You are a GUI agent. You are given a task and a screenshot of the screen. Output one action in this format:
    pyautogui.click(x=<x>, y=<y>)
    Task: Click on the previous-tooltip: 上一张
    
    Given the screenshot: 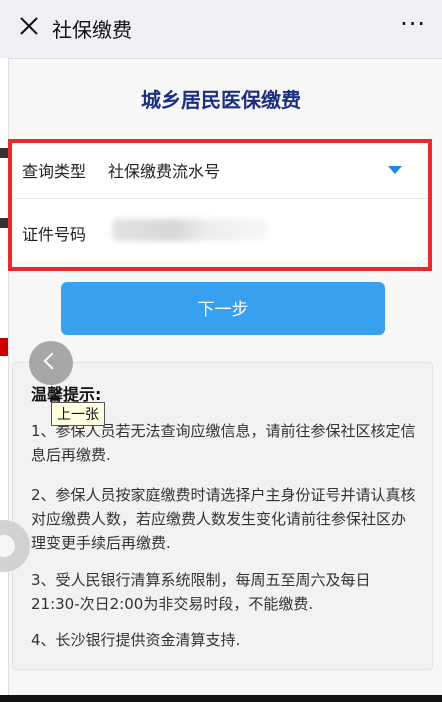 What is the action you would take?
    pyautogui.click(x=78, y=414)
    